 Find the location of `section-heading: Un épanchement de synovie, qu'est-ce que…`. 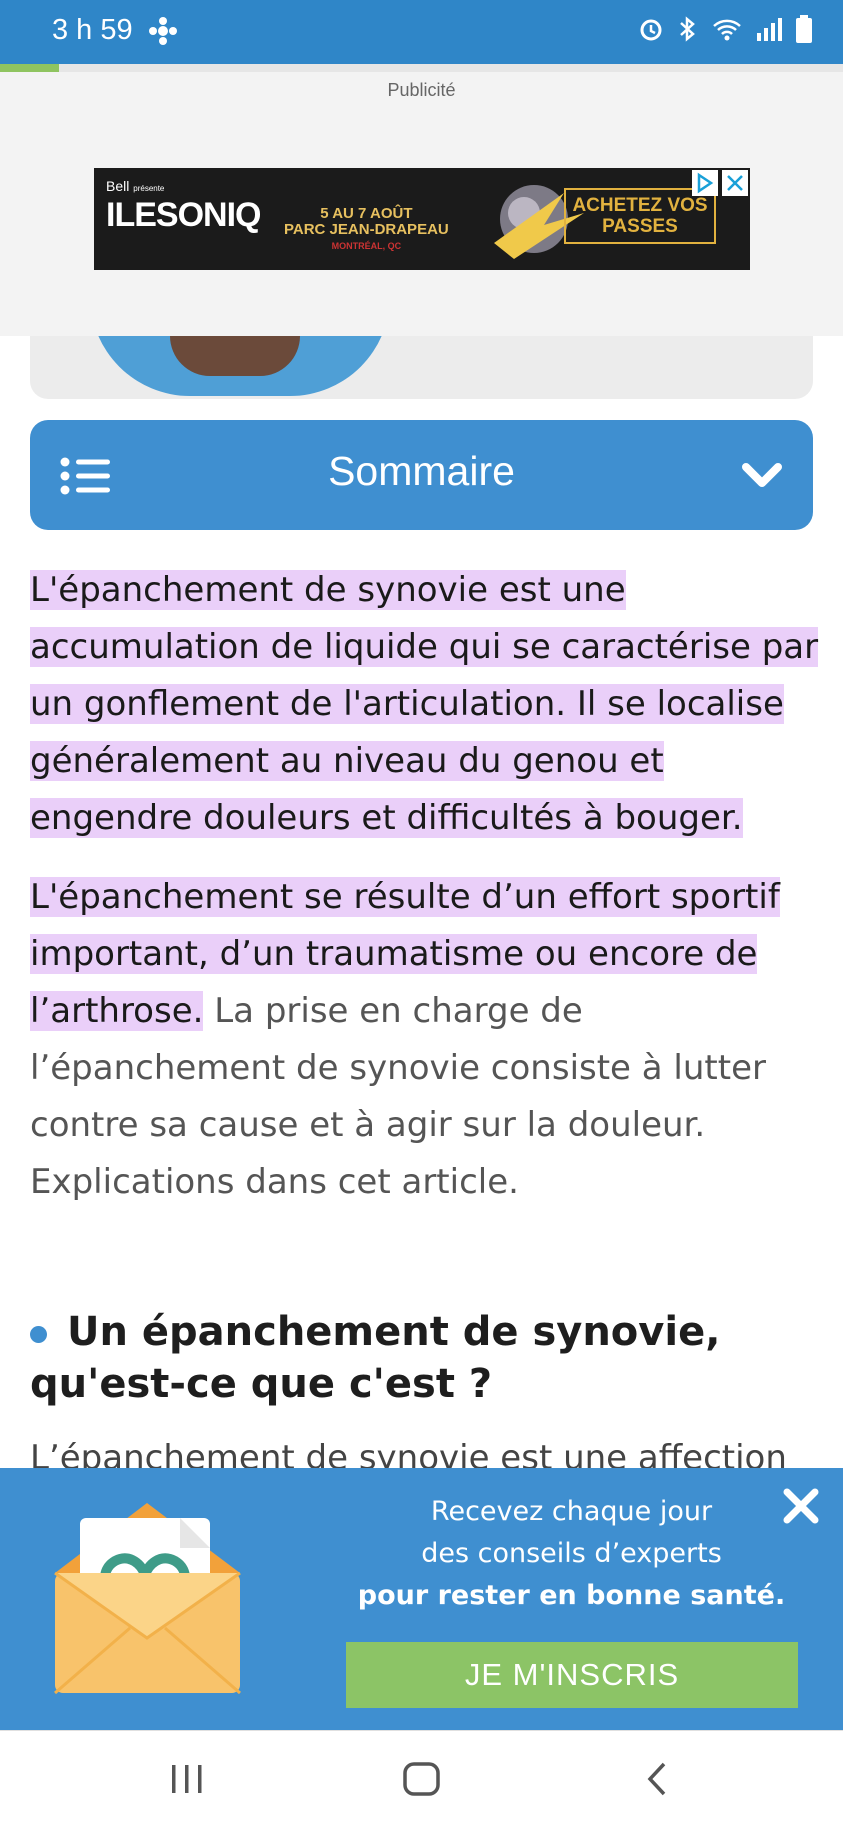

section-heading: Un épanchement de synovie, qu'est-ce que… is located at coordinates (375, 1358).